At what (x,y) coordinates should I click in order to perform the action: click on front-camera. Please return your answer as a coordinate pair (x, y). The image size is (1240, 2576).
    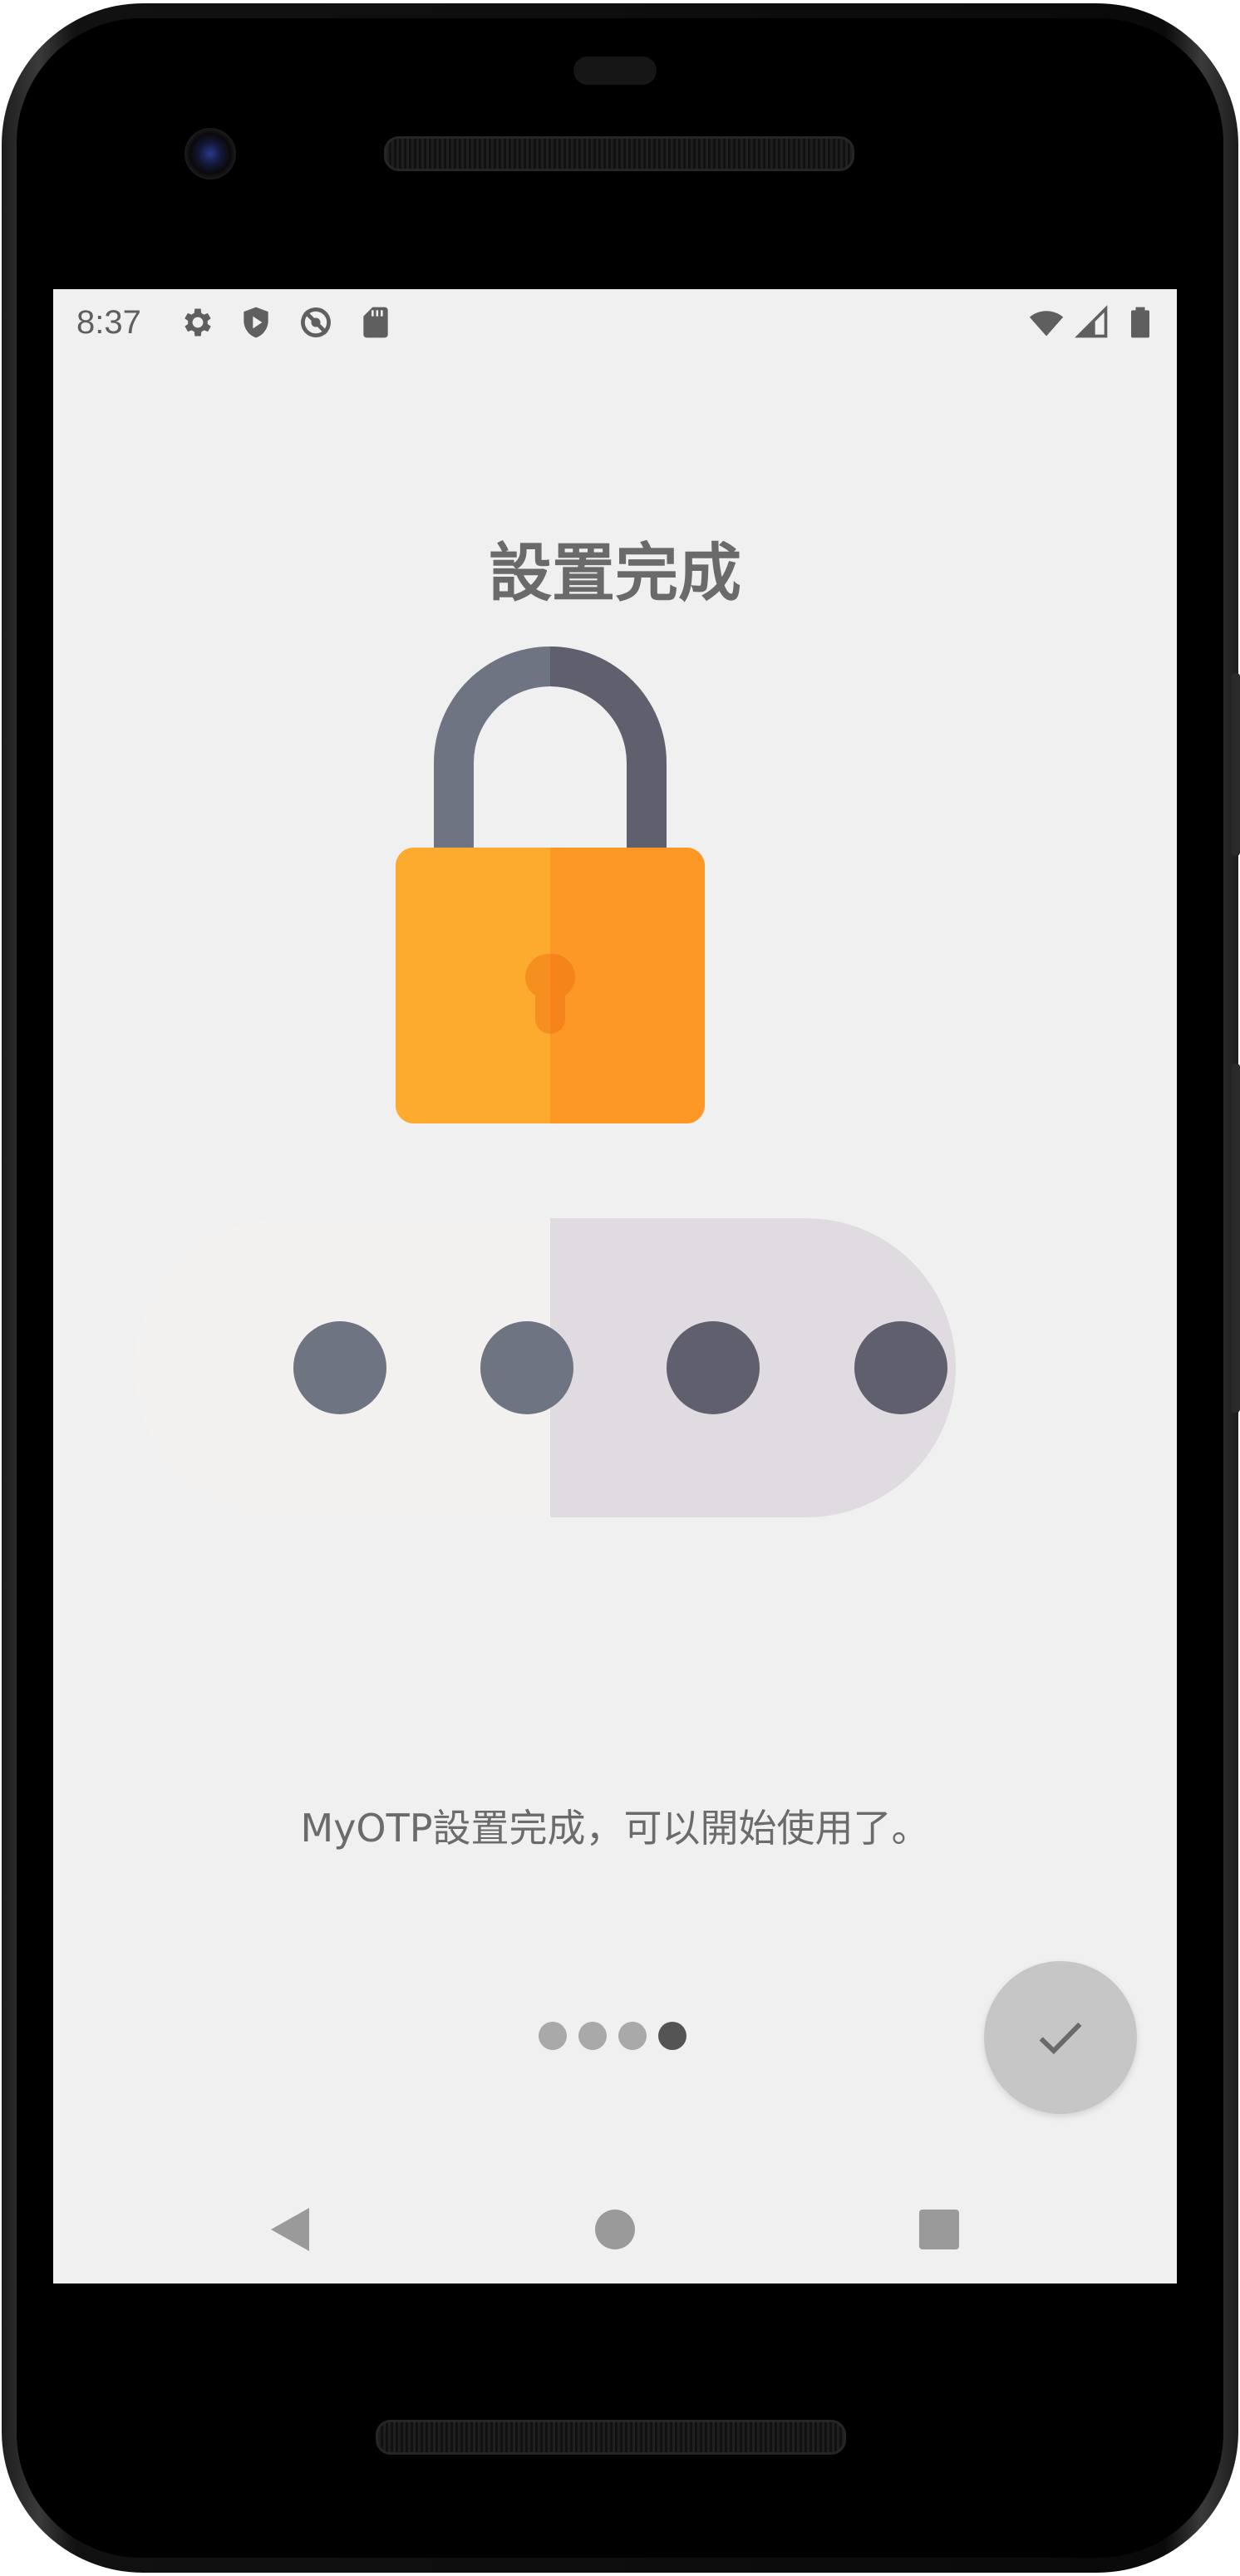
    Looking at the image, I should click on (210, 153).